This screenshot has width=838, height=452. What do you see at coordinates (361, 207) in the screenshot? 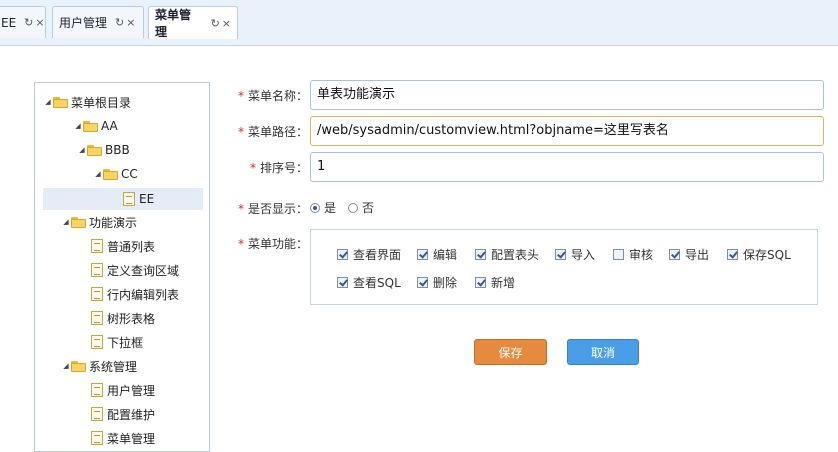
I see `show-no-radio: 否` at bounding box center [361, 207].